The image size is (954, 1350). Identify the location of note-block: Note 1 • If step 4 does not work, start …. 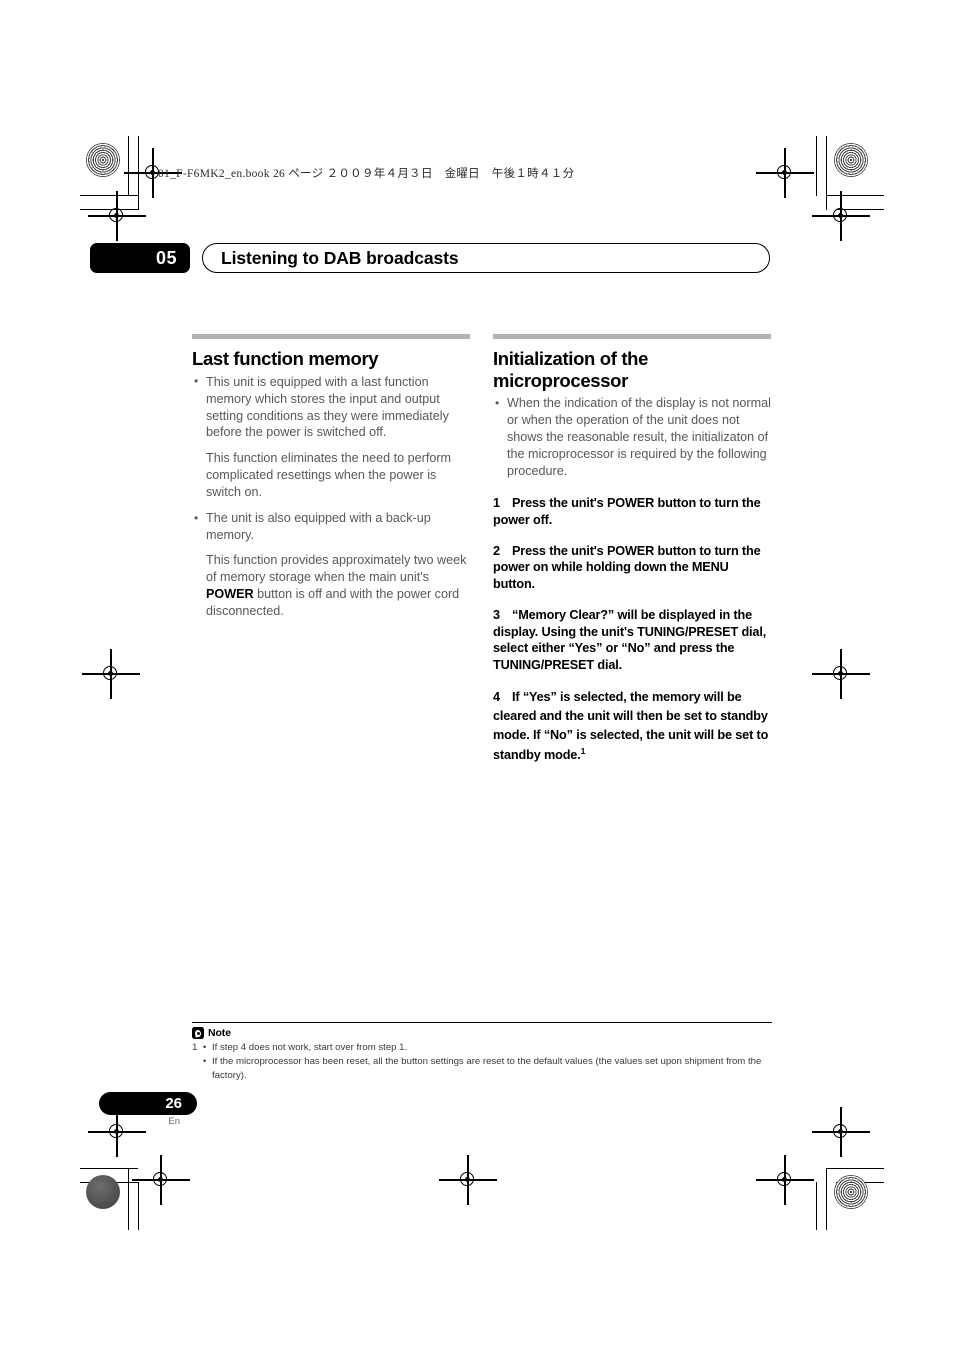
(482, 1052).